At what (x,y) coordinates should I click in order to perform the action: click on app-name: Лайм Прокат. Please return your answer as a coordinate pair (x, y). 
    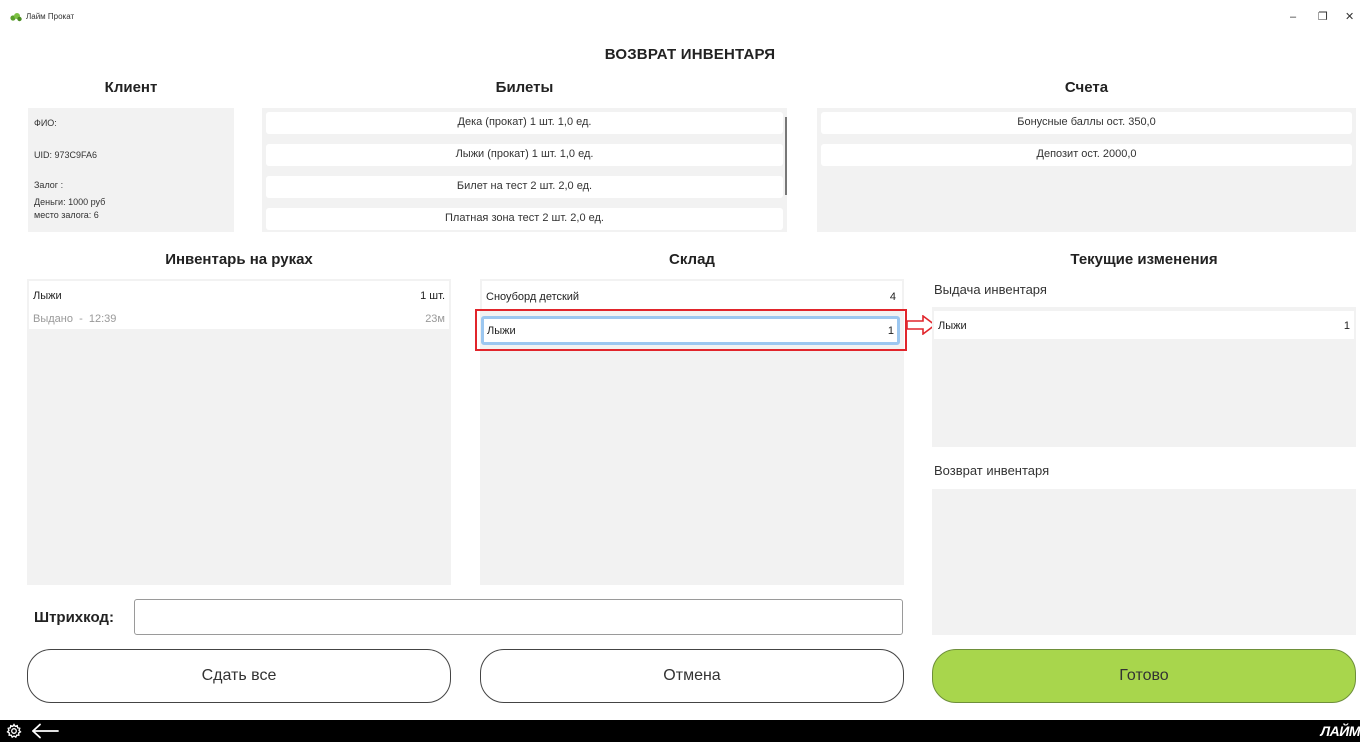
    Looking at the image, I should click on (50, 16).